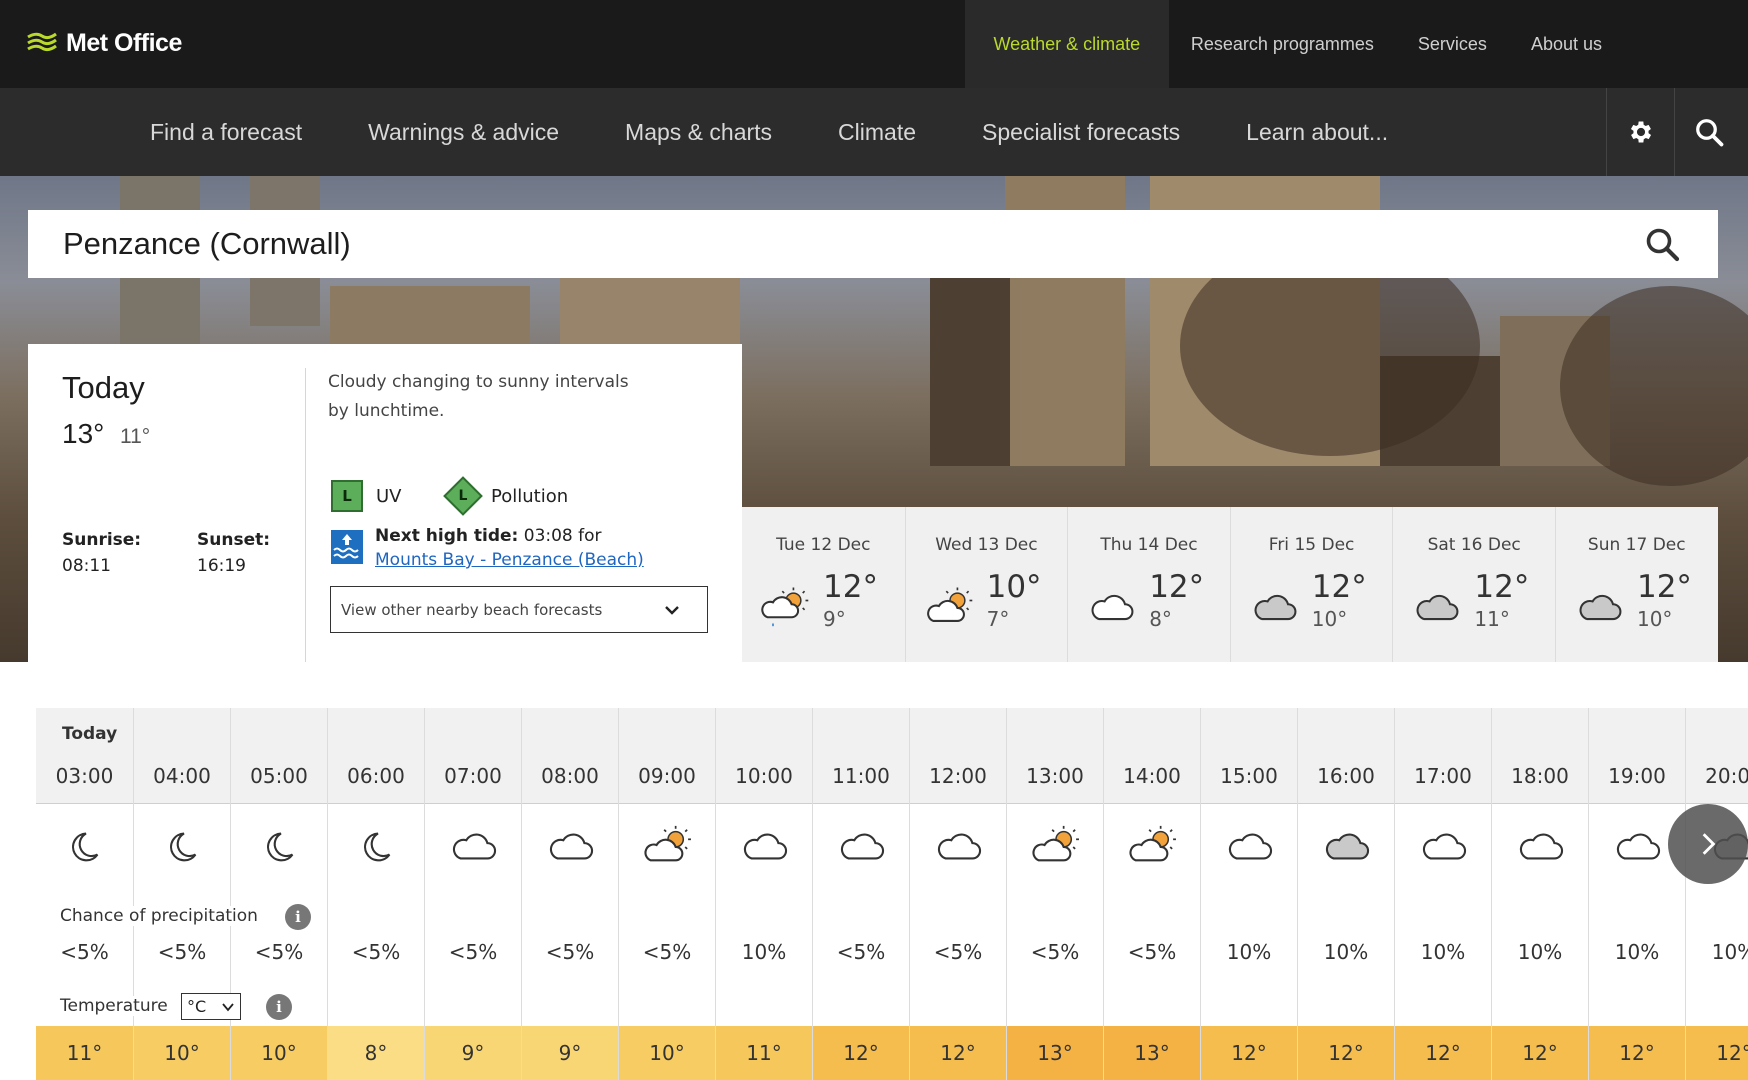 The image size is (1748, 1080). Describe the element at coordinates (764, 776) in the screenshot. I see `hour-time: 10:00` at that location.